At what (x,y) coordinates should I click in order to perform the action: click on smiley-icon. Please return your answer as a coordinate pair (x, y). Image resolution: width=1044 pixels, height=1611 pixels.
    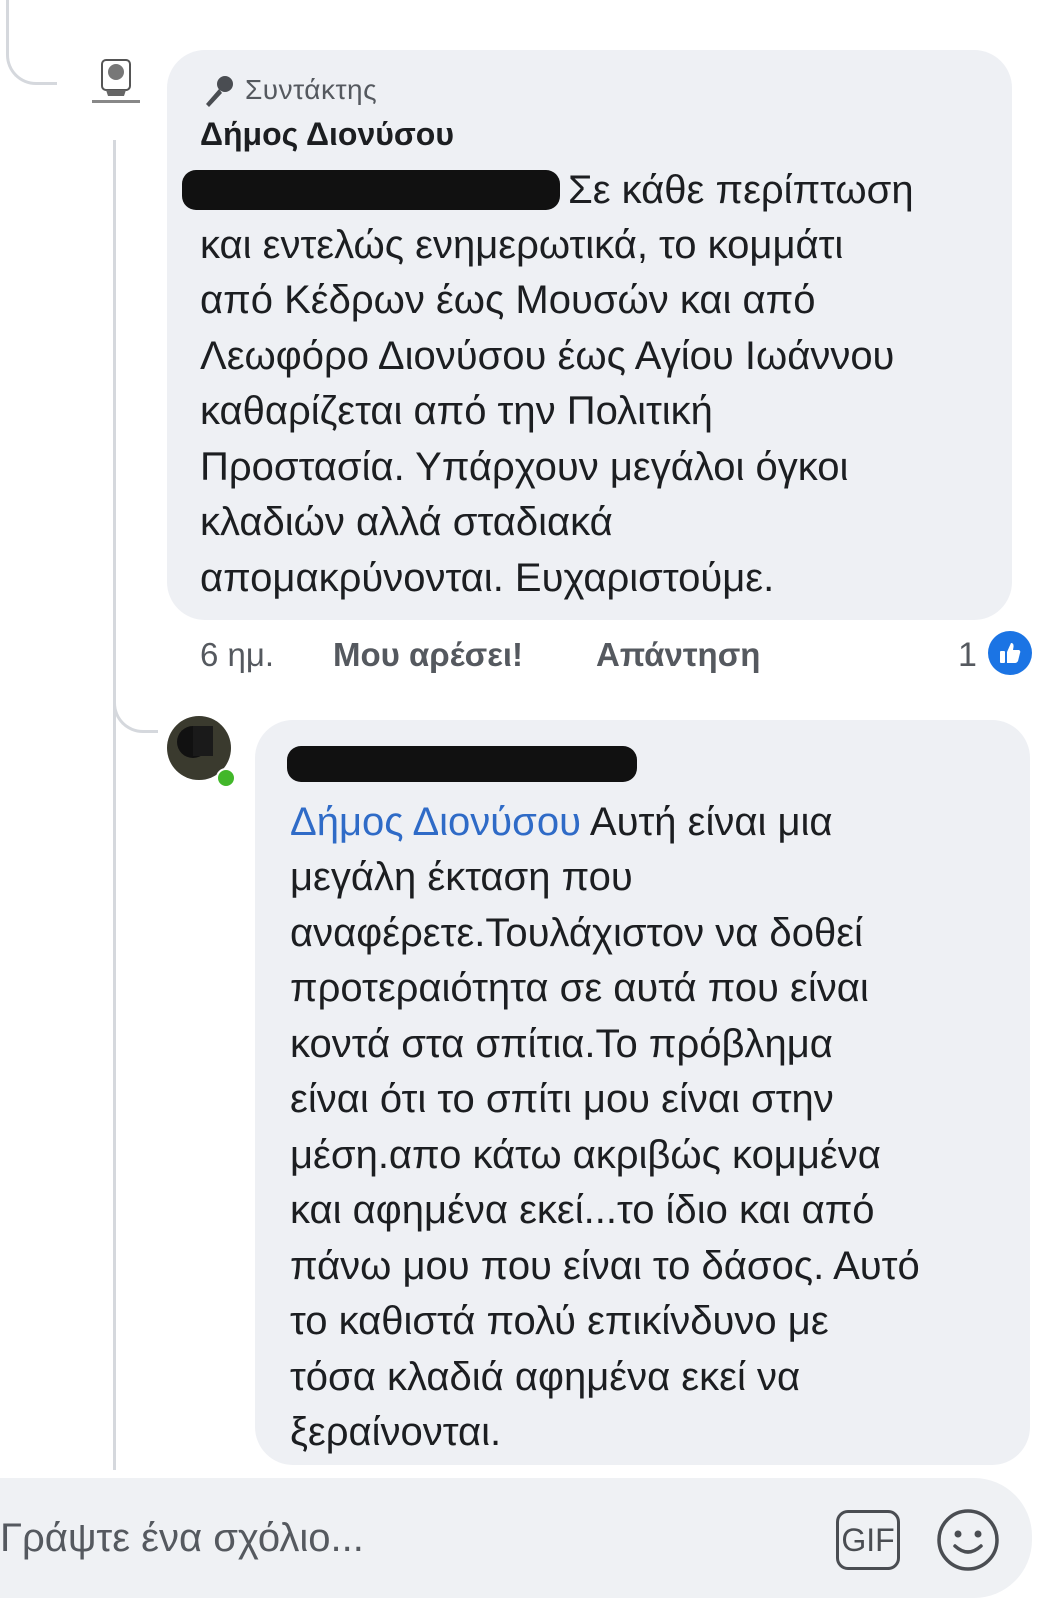
    Looking at the image, I should click on (968, 1540).